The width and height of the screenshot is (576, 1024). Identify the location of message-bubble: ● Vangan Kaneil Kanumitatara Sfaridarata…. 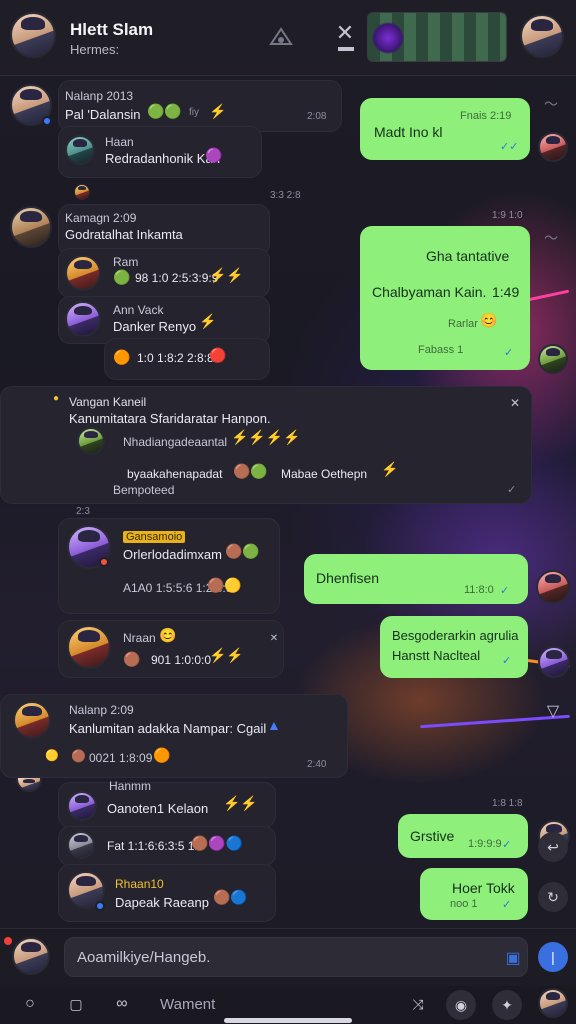
(266, 445).